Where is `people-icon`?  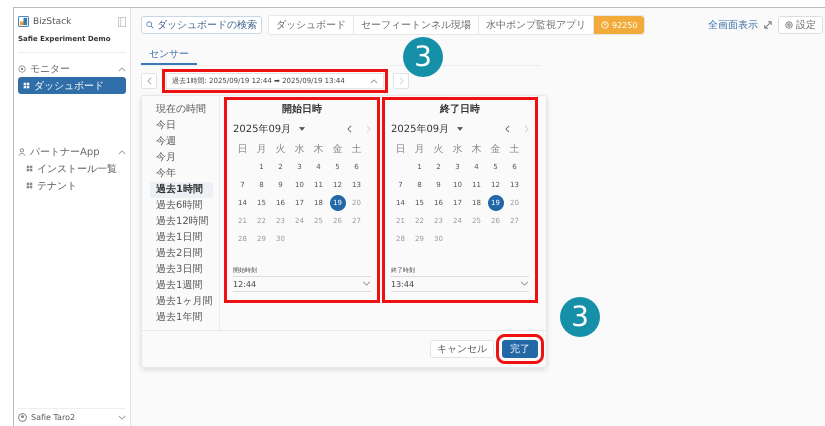 people-icon is located at coordinates (22, 152).